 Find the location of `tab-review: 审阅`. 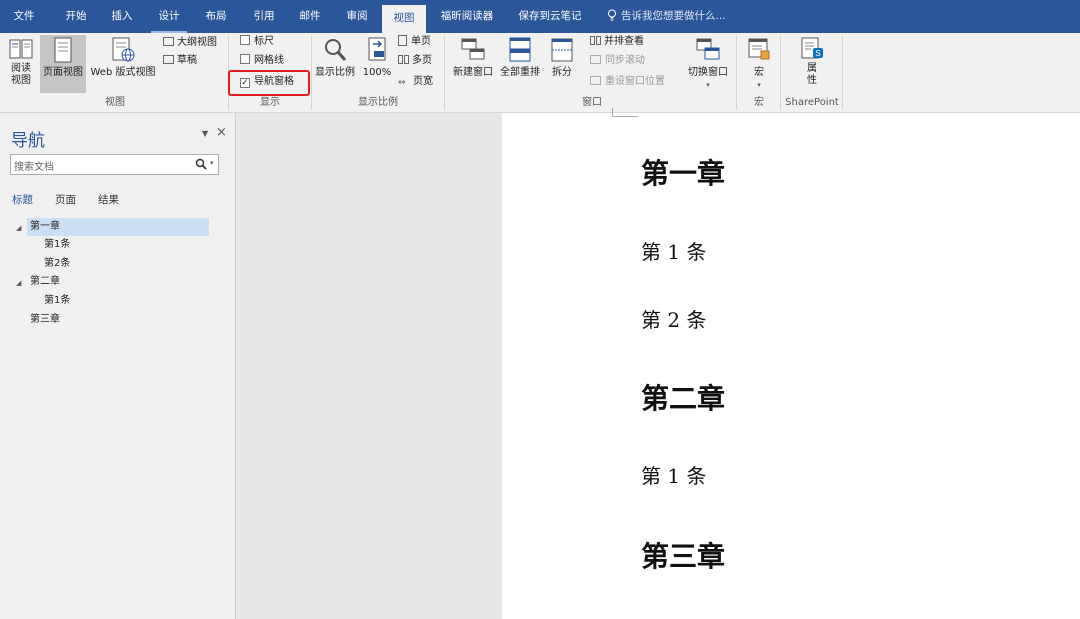

tab-review: 审阅 is located at coordinates (357, 16).